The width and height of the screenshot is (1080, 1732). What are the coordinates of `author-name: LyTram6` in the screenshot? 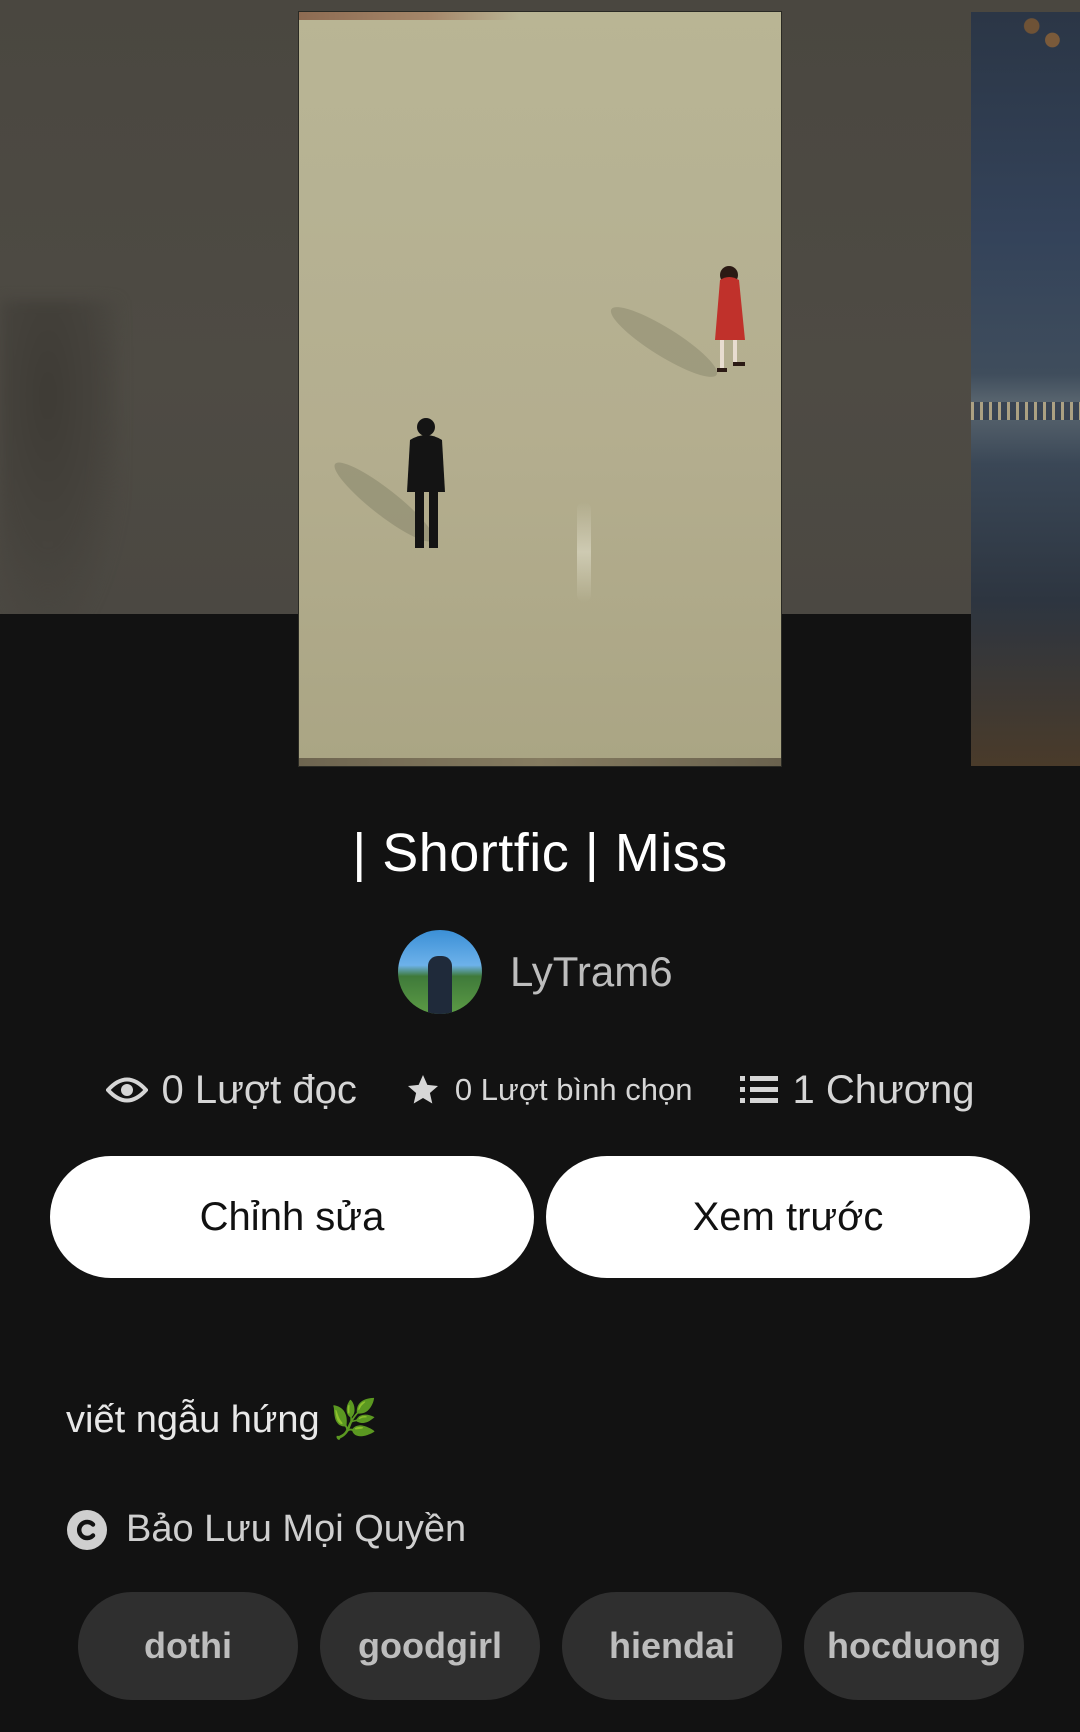 It's located at (591, 972).